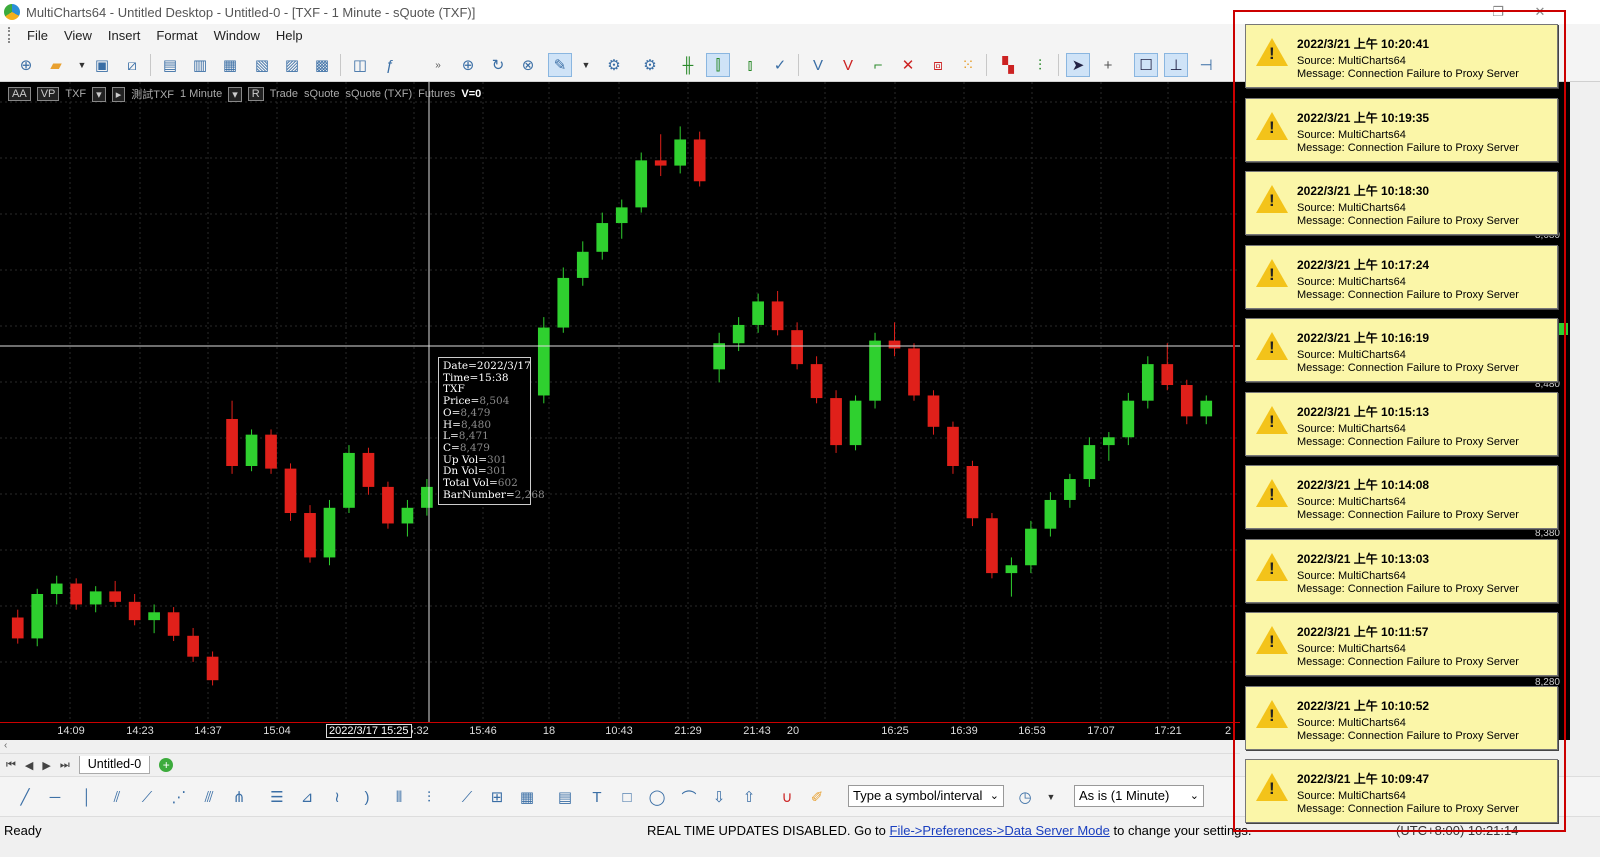  What do you see at coordinates (360, 65) in the screenshot?
I see `quote-manager-icon: ◫` at bounding box center [360, 65].